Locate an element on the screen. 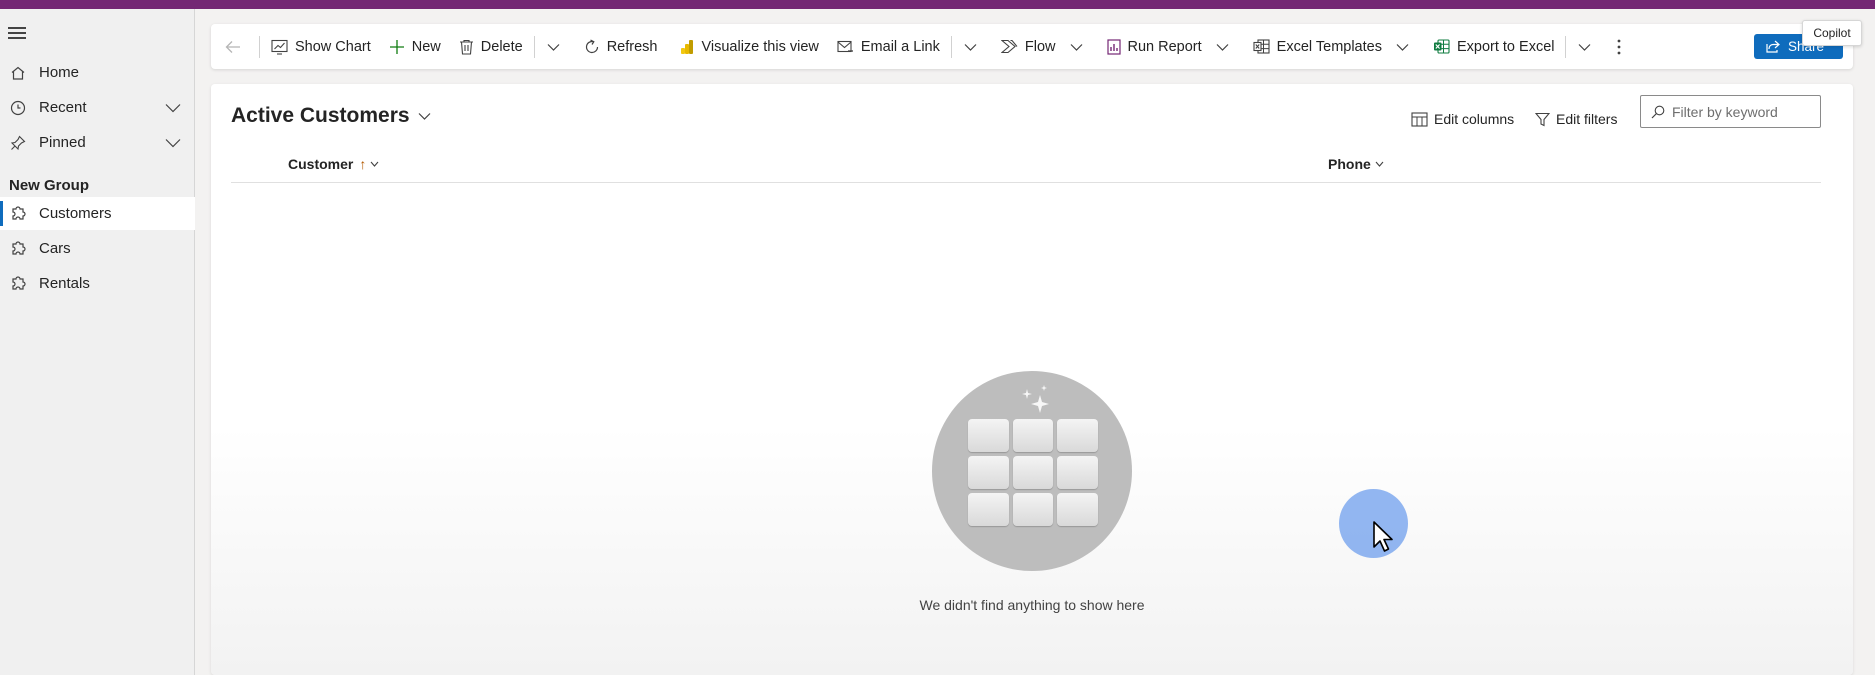 The width and height of the screenshot is (1875, 675). excel-templates-chevron is located at coordinates (1402, 46).